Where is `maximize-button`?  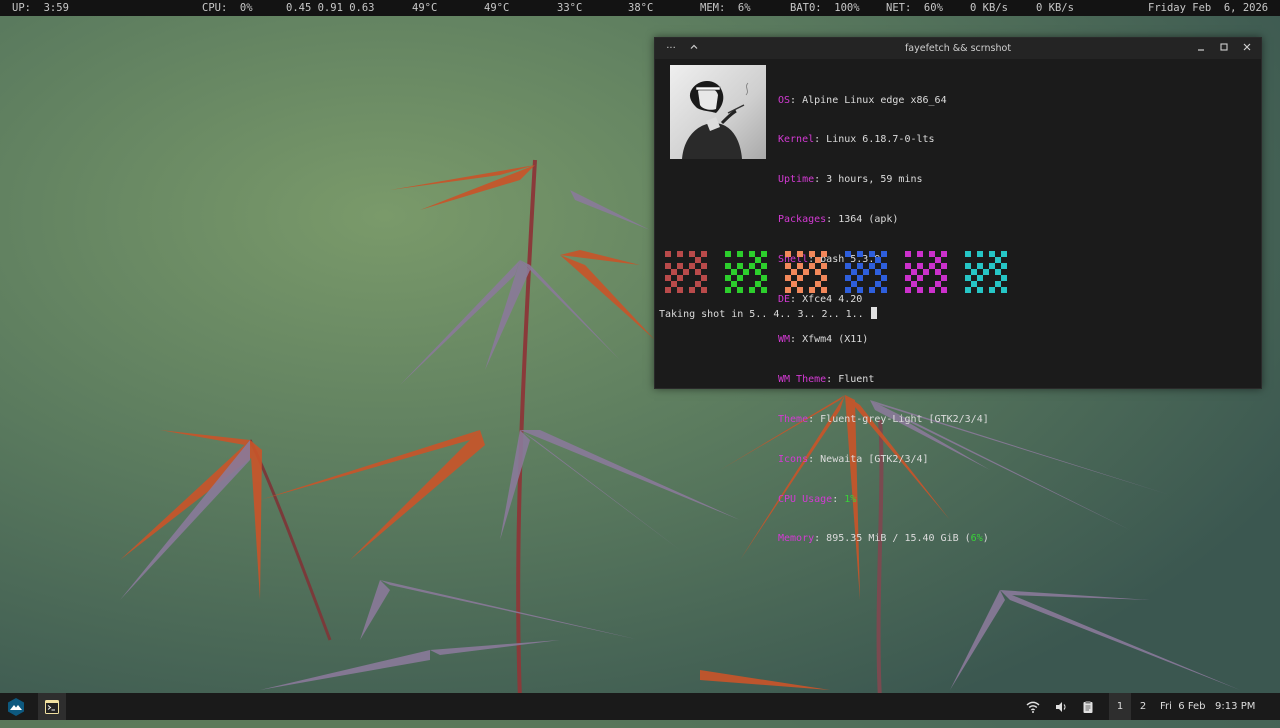 maximize-button is located at coordinates (1224, 48).